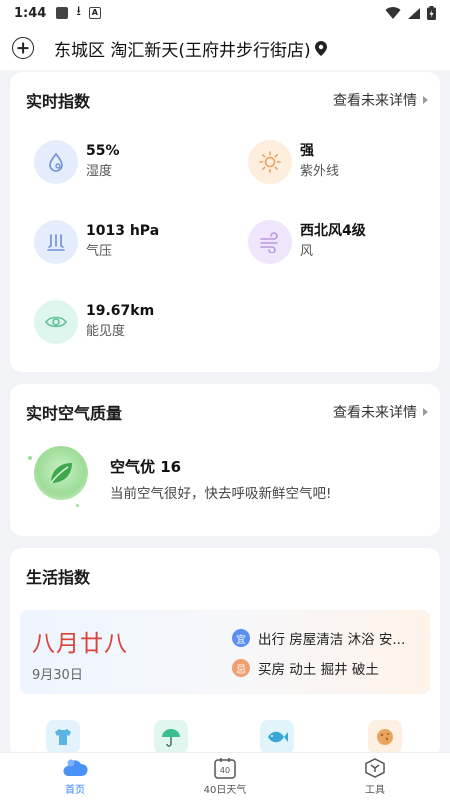 Image resolution: width=450 pixels, height=800 pixels. Describe the element at coordinates (333, 231) in the screenshot. I see `wind-value: 西北风4级` at that location.